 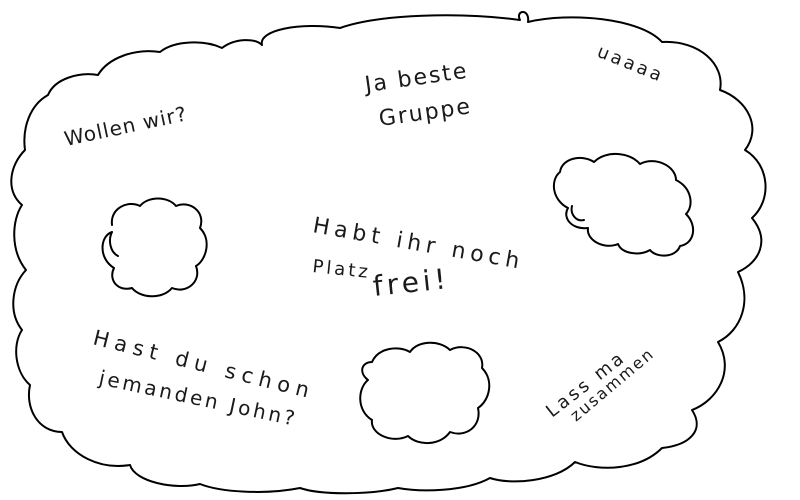 I want to click on note-wollen-wir: Wollen wir?, so click(x=125, y=125).